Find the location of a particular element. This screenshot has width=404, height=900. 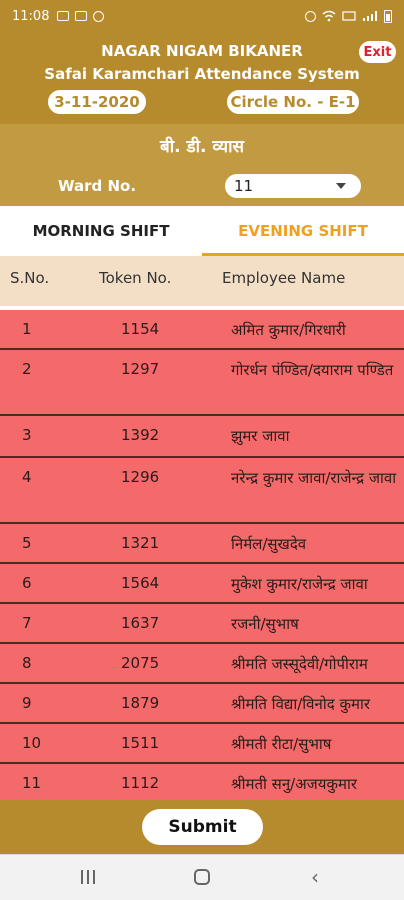

row-sno: 7 is located at coordinates (27, 623).